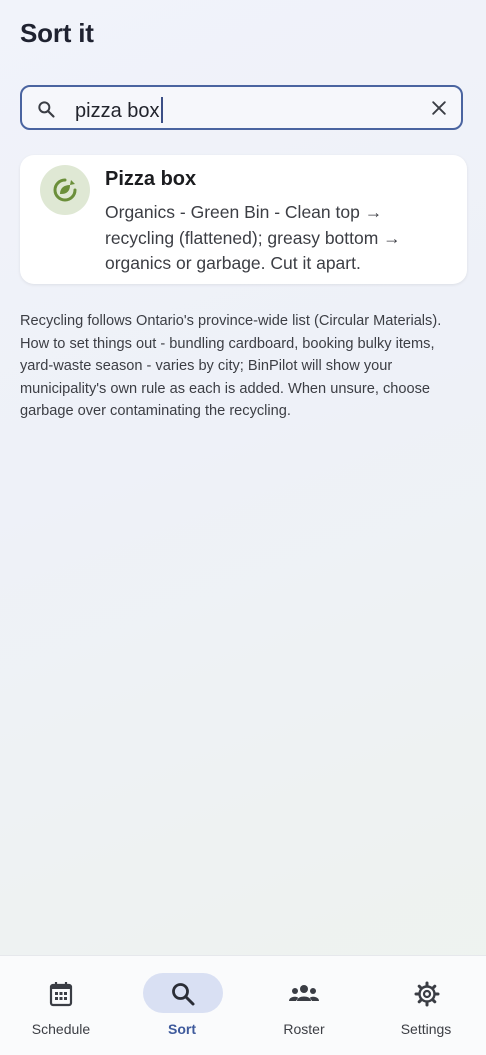  I want to click on page-title: Sort it, so click(57, 33).